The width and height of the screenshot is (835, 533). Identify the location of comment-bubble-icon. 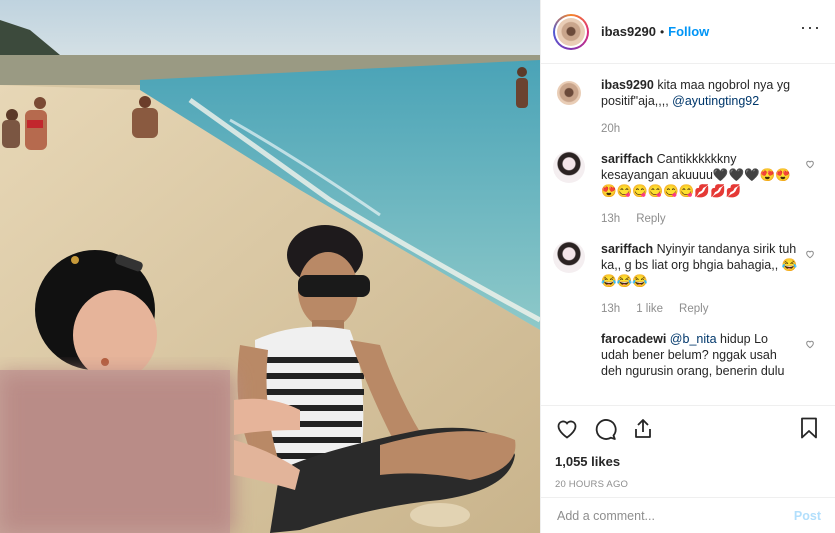
(605, 429).